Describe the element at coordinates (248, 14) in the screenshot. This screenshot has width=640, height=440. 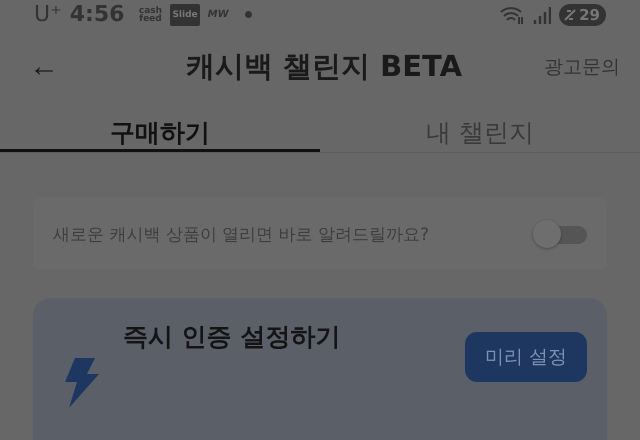
I see `notification-dot-icon` at that location.